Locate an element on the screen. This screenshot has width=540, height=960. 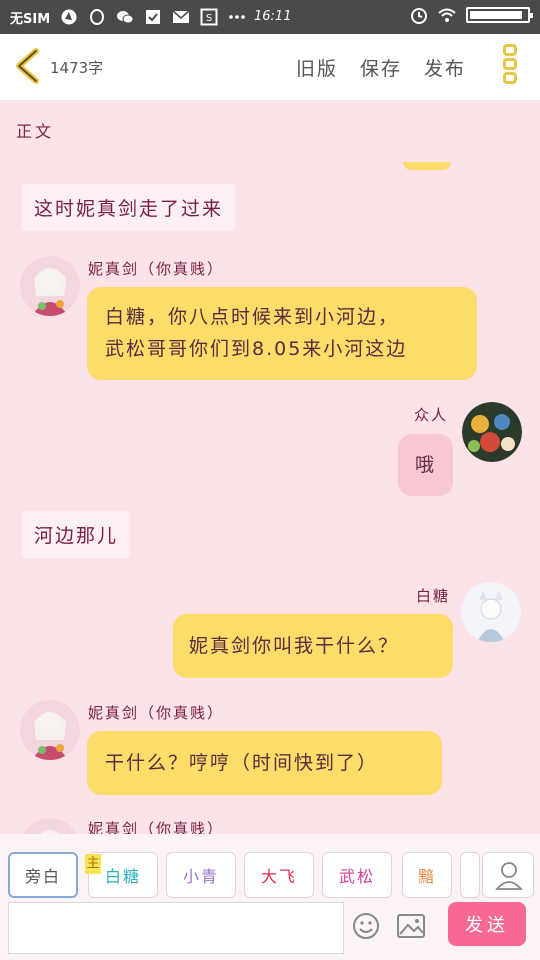
mail-icon is located at coordinates (181, 16).